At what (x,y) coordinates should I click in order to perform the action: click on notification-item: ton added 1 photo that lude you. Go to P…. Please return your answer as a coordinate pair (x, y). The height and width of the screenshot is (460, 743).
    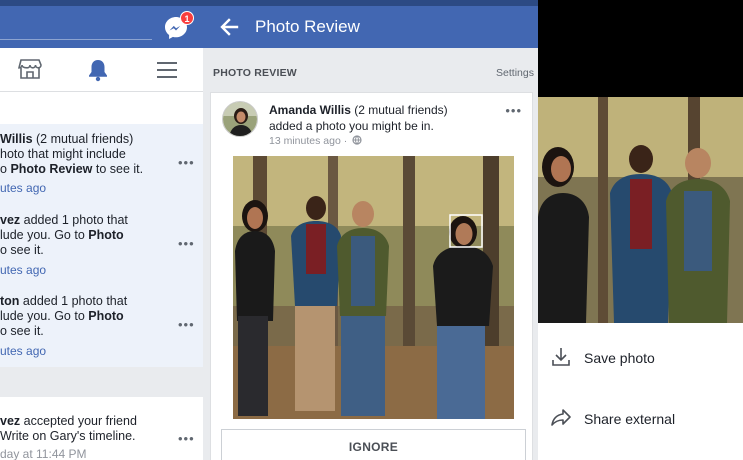
    Looking at the image, I should click on (101, 326).